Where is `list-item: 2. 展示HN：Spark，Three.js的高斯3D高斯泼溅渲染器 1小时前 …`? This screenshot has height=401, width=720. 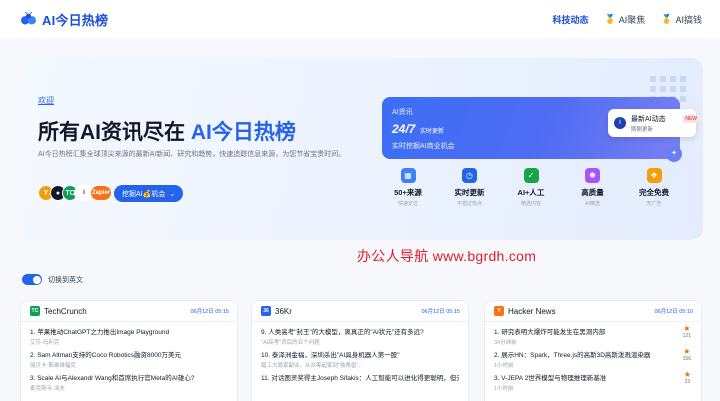 list-item: 2. 展示HN：Spark，Three.js的高斯3D高斯泼溅渲染器 1小时前 … is located at coordinates (593, 357).